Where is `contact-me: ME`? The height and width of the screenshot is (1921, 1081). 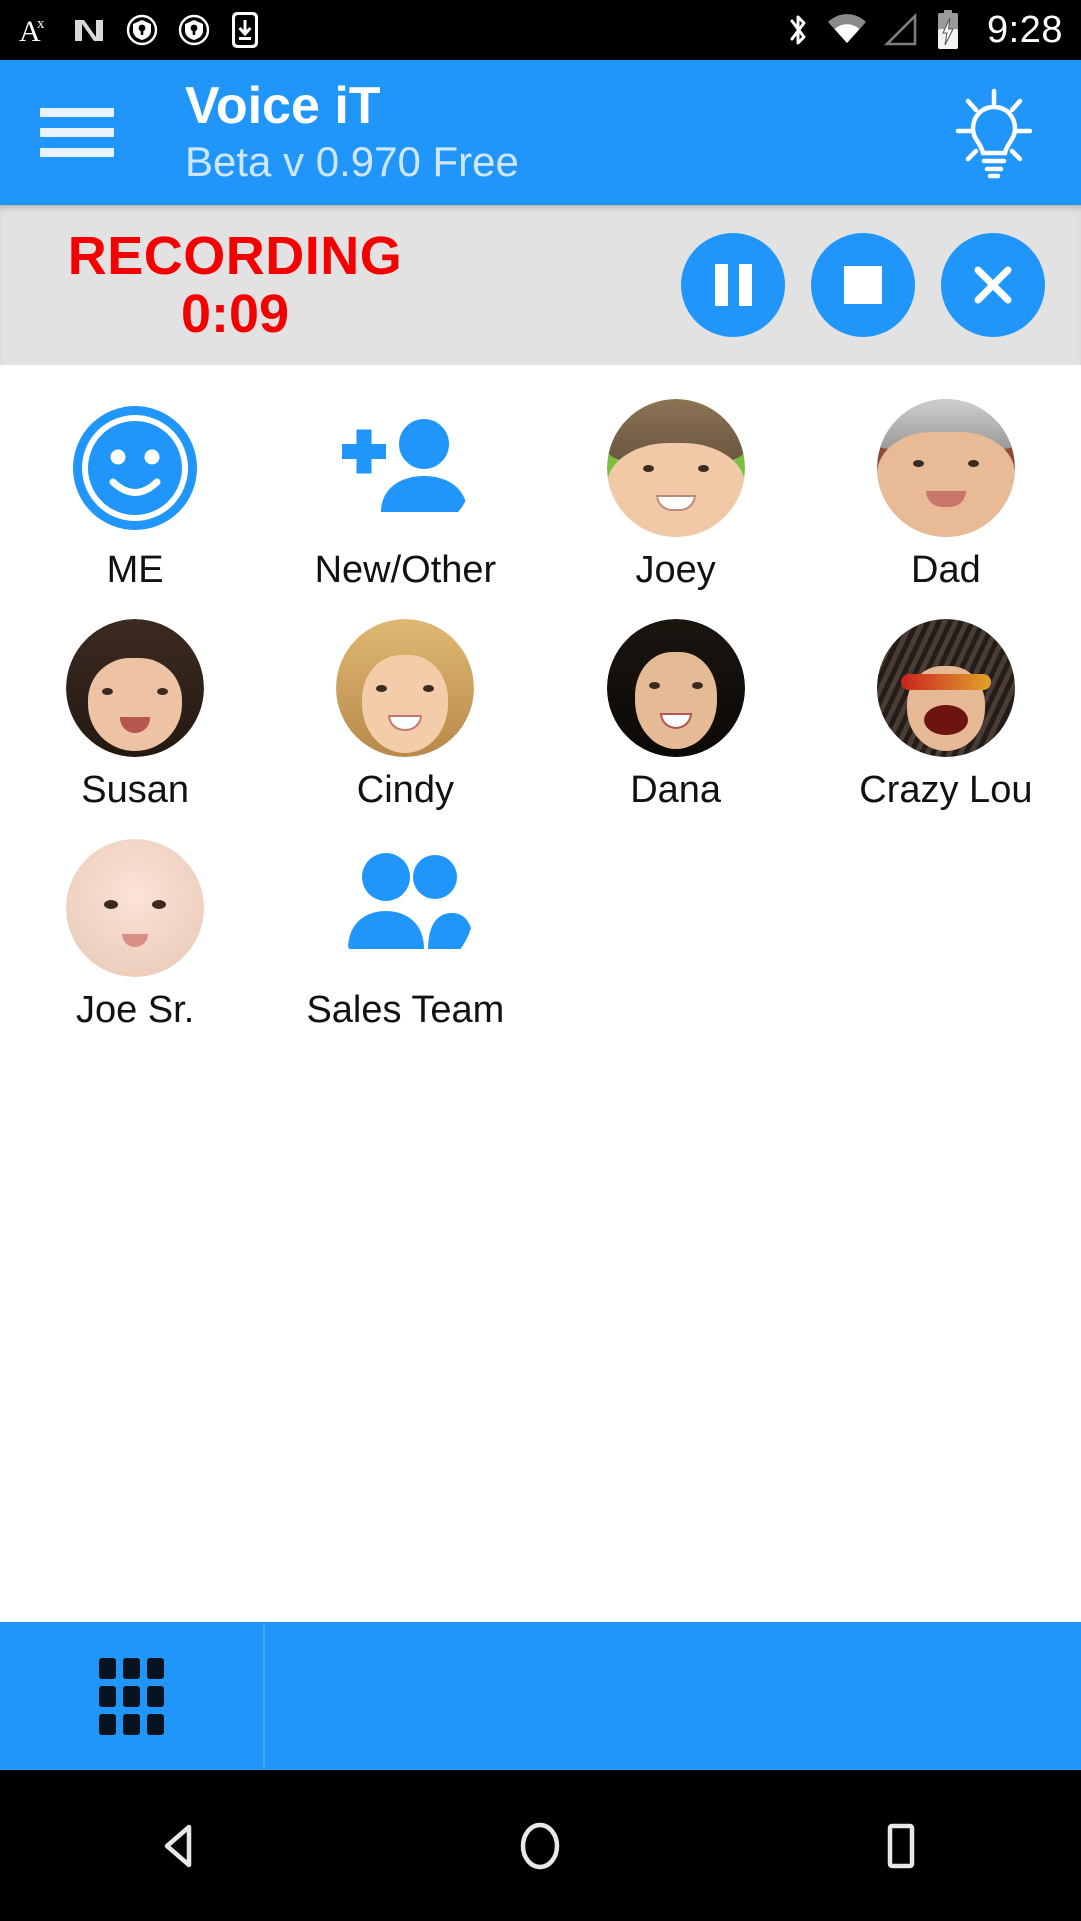
contact-me: ME is located at coordinates (135, 487).